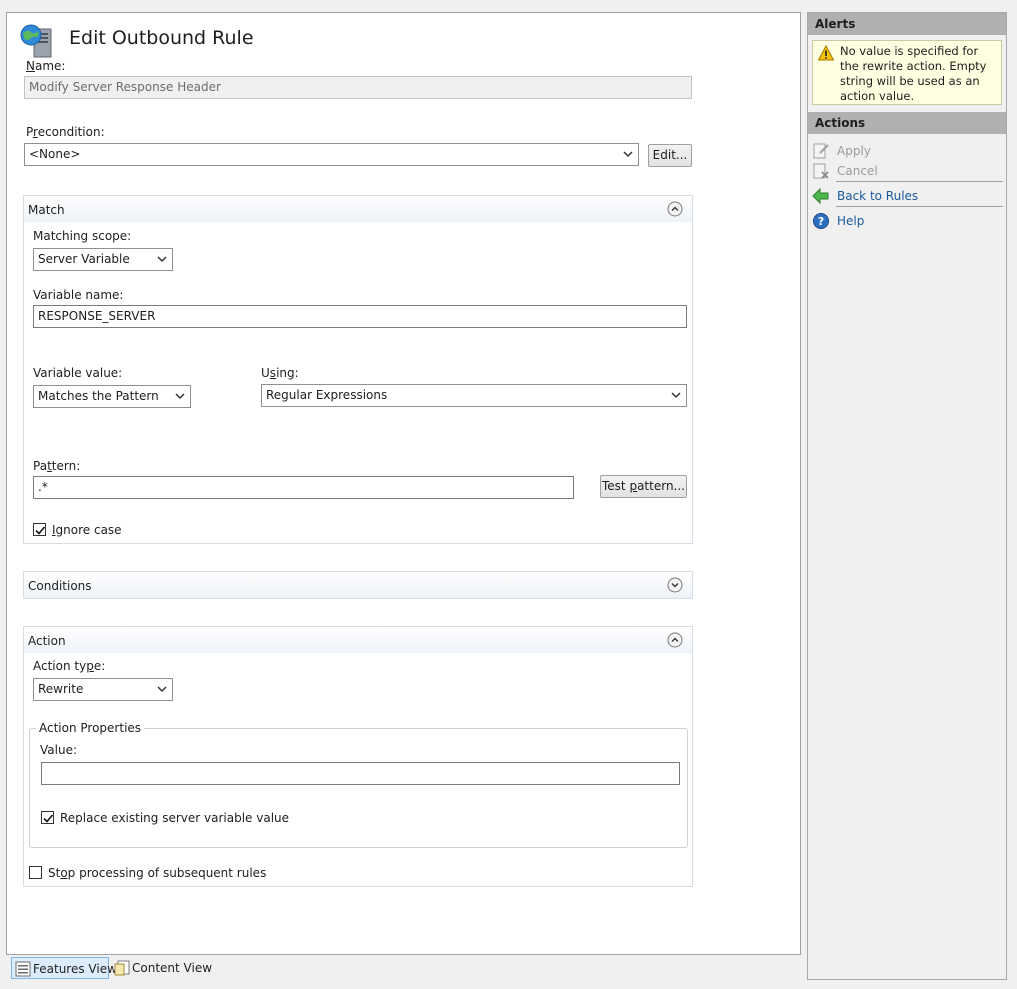 The image size is (1017, 989). I want to click on tab-content-label: Content View, so click(172, 968).